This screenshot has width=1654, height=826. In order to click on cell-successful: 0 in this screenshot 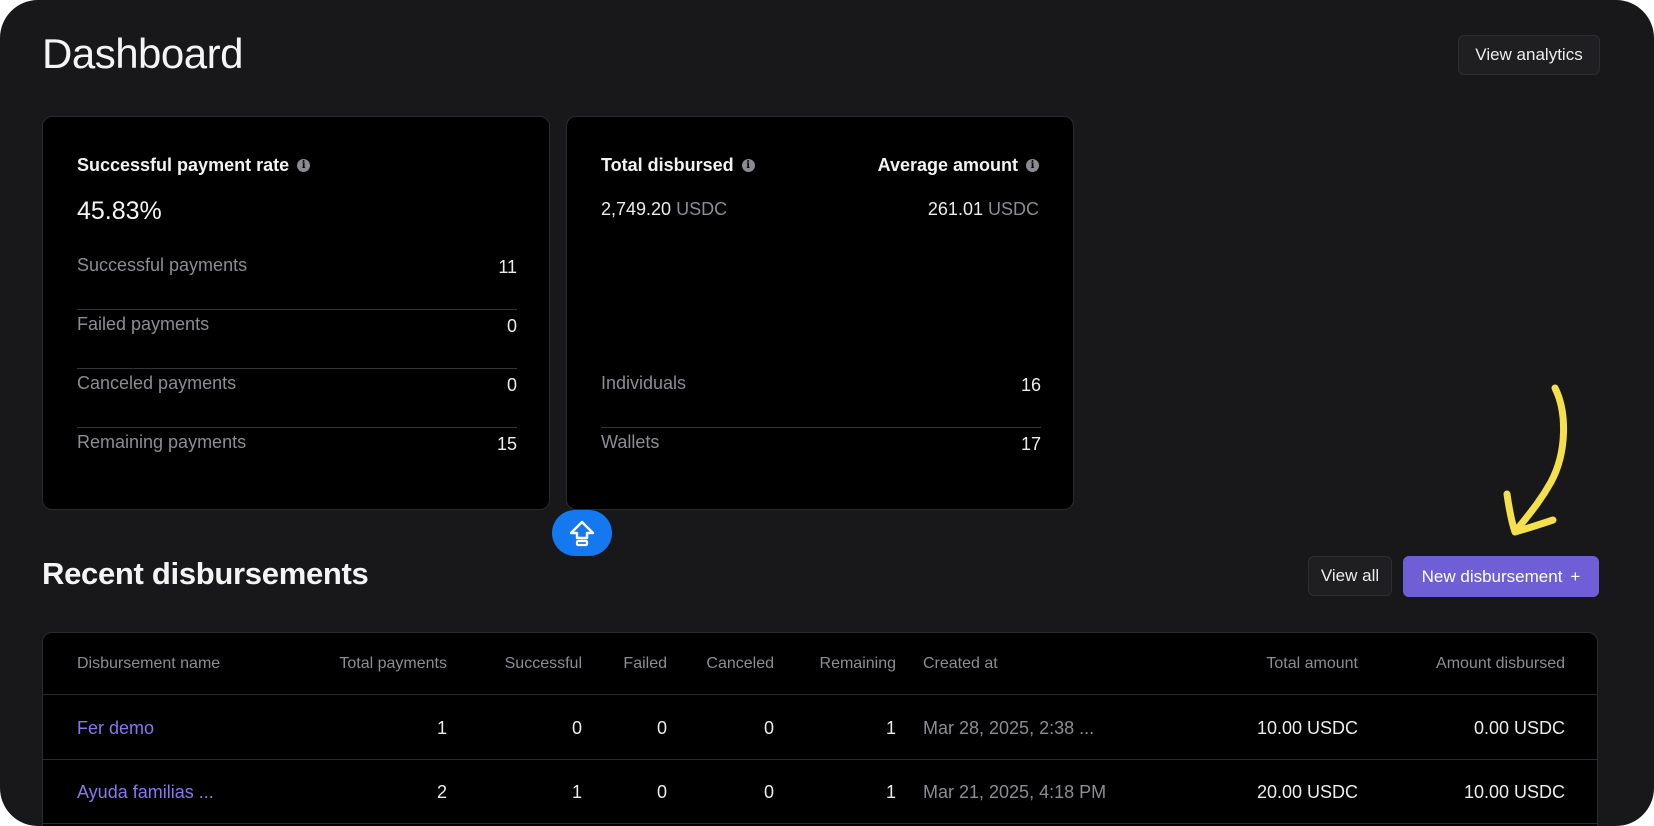, I will do `click(576, 728)`.